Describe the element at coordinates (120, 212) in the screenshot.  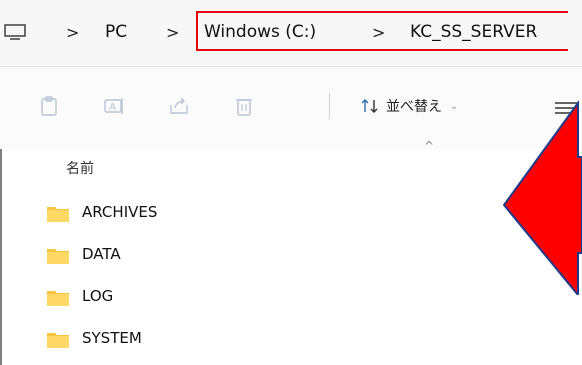
I see `folder-name: ARCHIVES` at that location.